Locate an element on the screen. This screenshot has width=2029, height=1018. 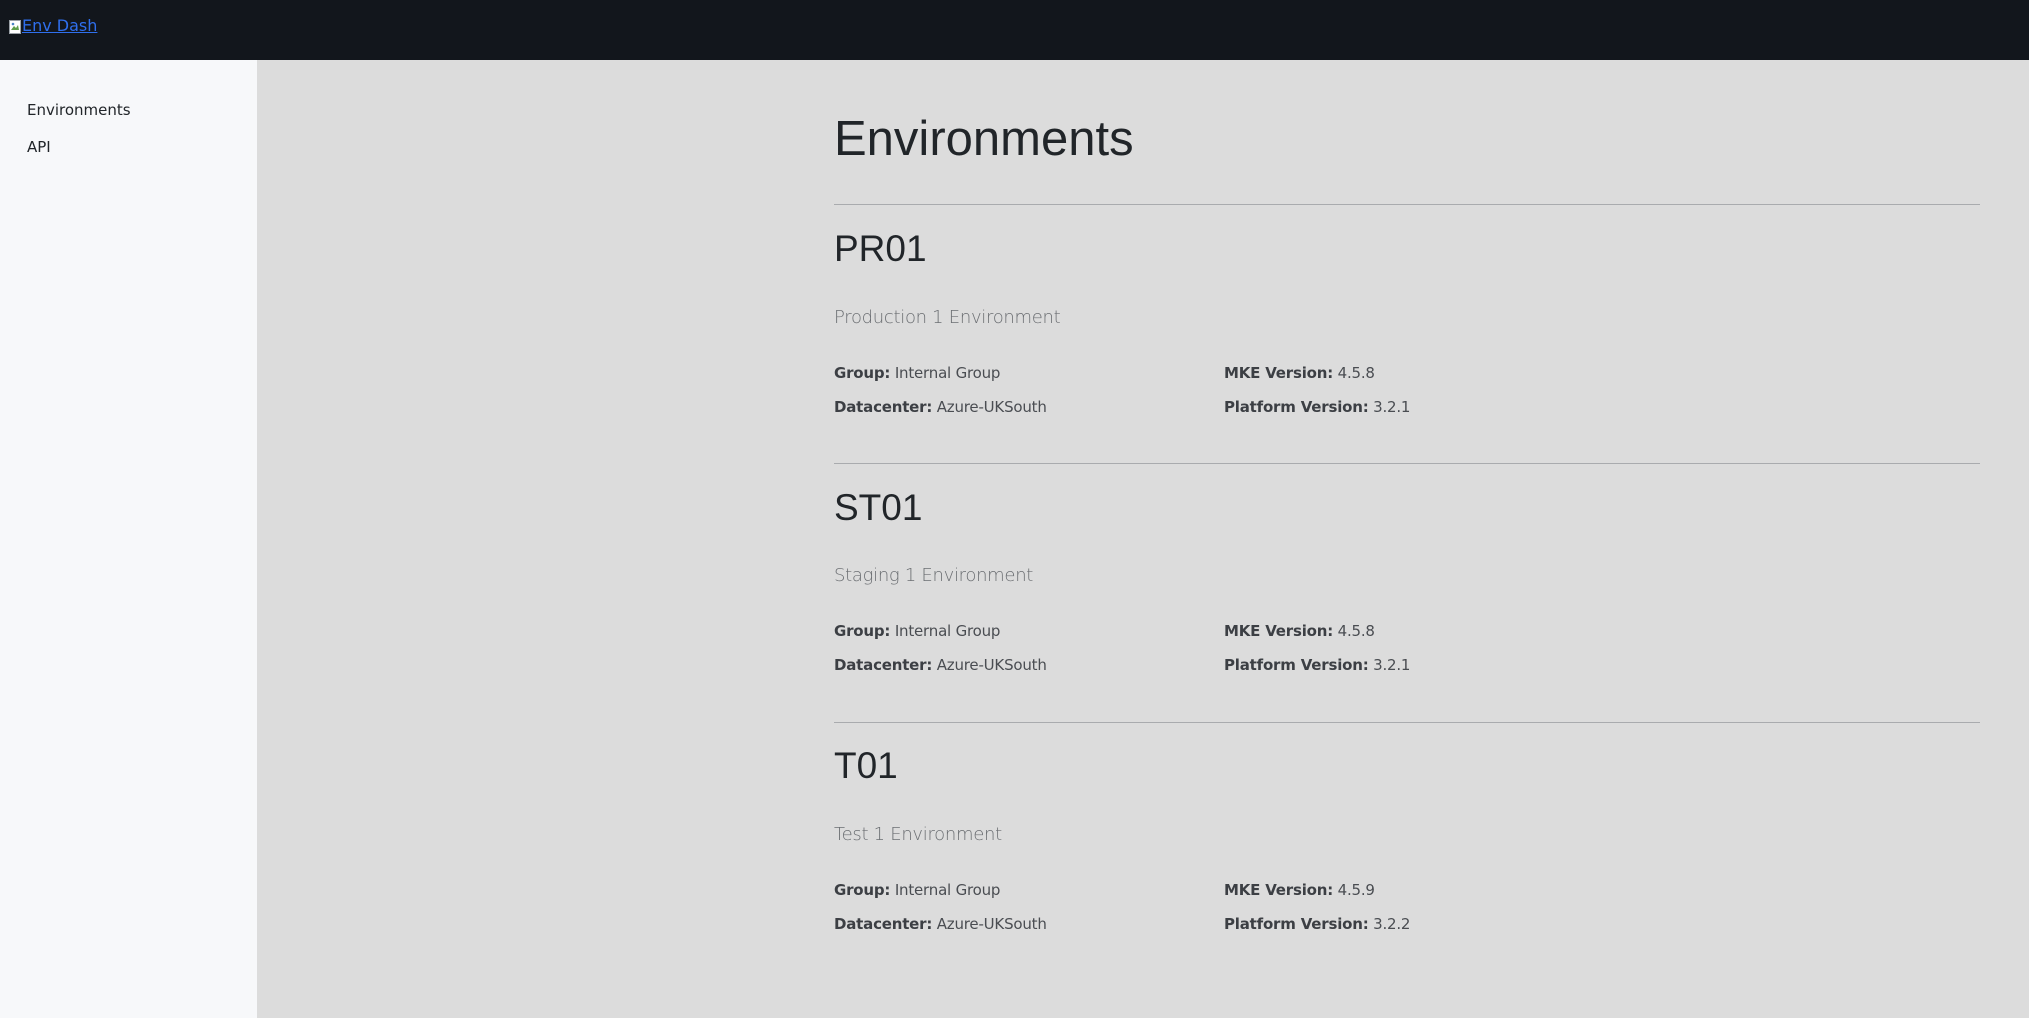
environment-description: Production 1 Environment is located at coordinates (947, 317).